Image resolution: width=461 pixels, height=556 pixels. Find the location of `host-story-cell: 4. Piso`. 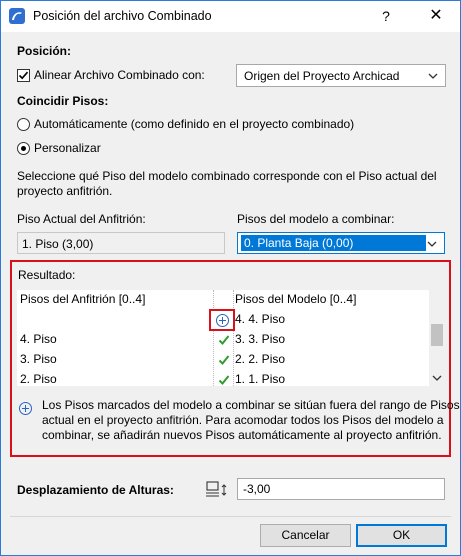

host-story-cell: 4. Piso is located at coordinates (38, 339).